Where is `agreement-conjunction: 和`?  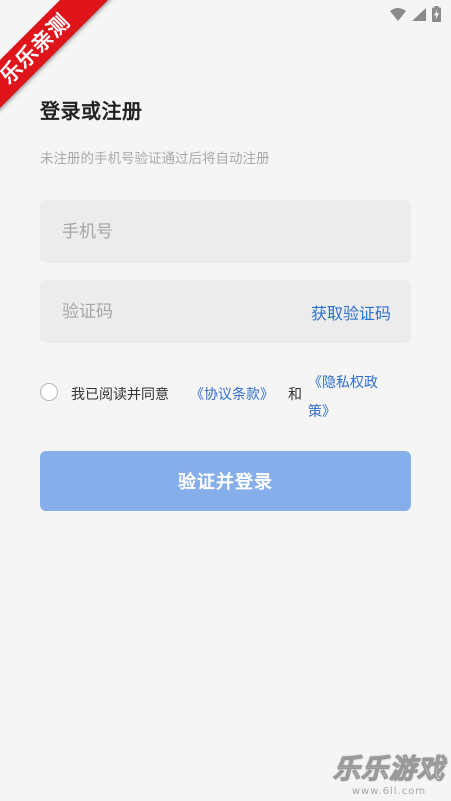
agreement-conjunction: 和 is located at coordinates (295, 395).